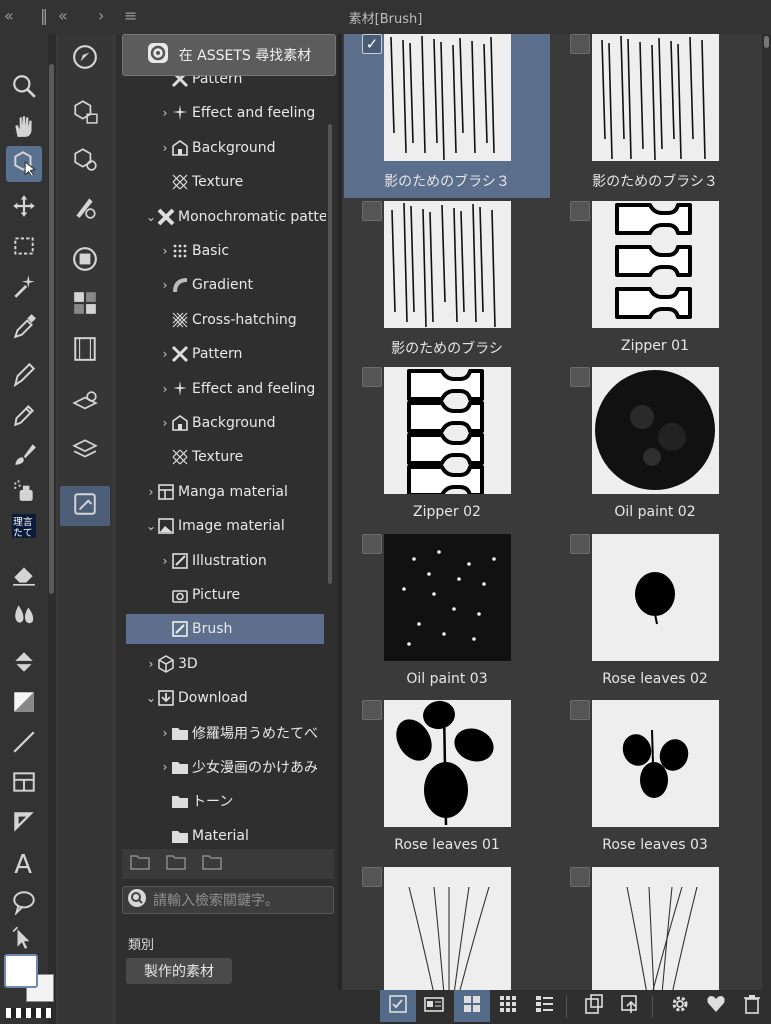 The height and width of the screenshot is (1024, 771). What do you see at coordinates (217, 767) in the screenshot?
I see `tree-node: › 少女漫画のかけあみ` at bounding box center [217, 767].